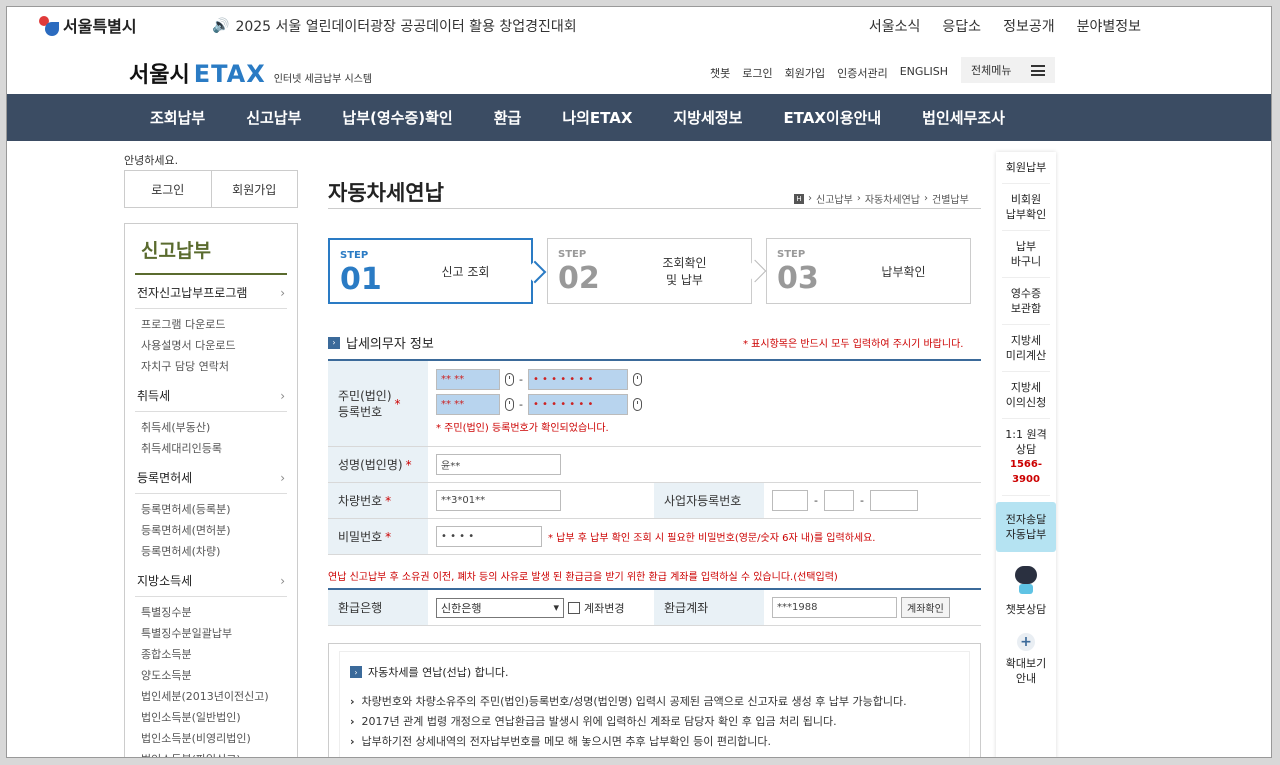  I want to click on side-menu-item: 법인세분(2013년이전신고), so click(211, 696).